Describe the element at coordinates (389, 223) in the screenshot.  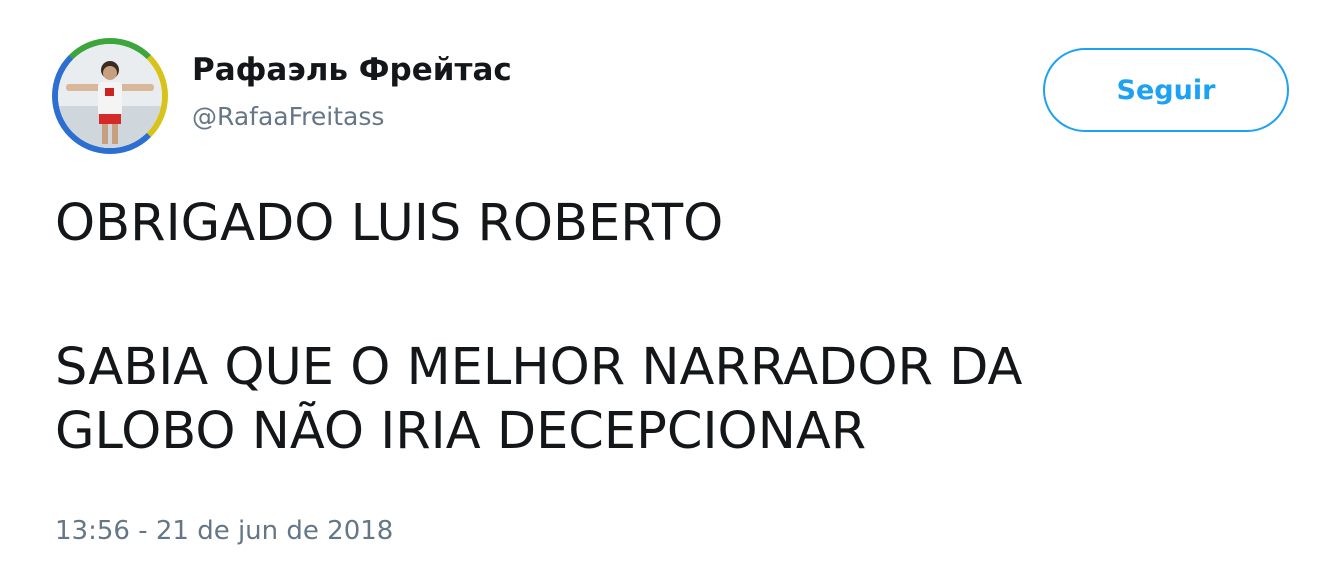
I see `tweet-text-line: OBRIGADO LUIS ROBERTO` at that location.